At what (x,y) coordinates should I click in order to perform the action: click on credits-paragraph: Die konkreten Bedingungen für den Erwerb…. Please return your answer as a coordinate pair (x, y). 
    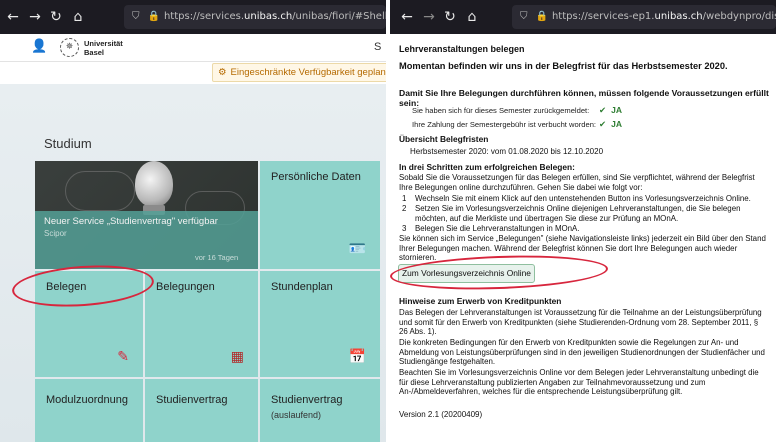
    Looking at the image, I should click on (582, 352).